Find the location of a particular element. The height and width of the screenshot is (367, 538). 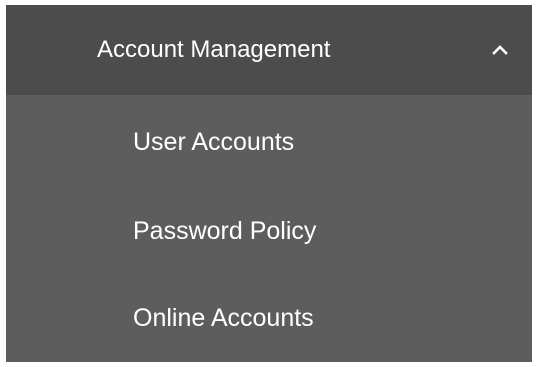

menu-item-label: Online Accounts is located at coordinates (223, 318).